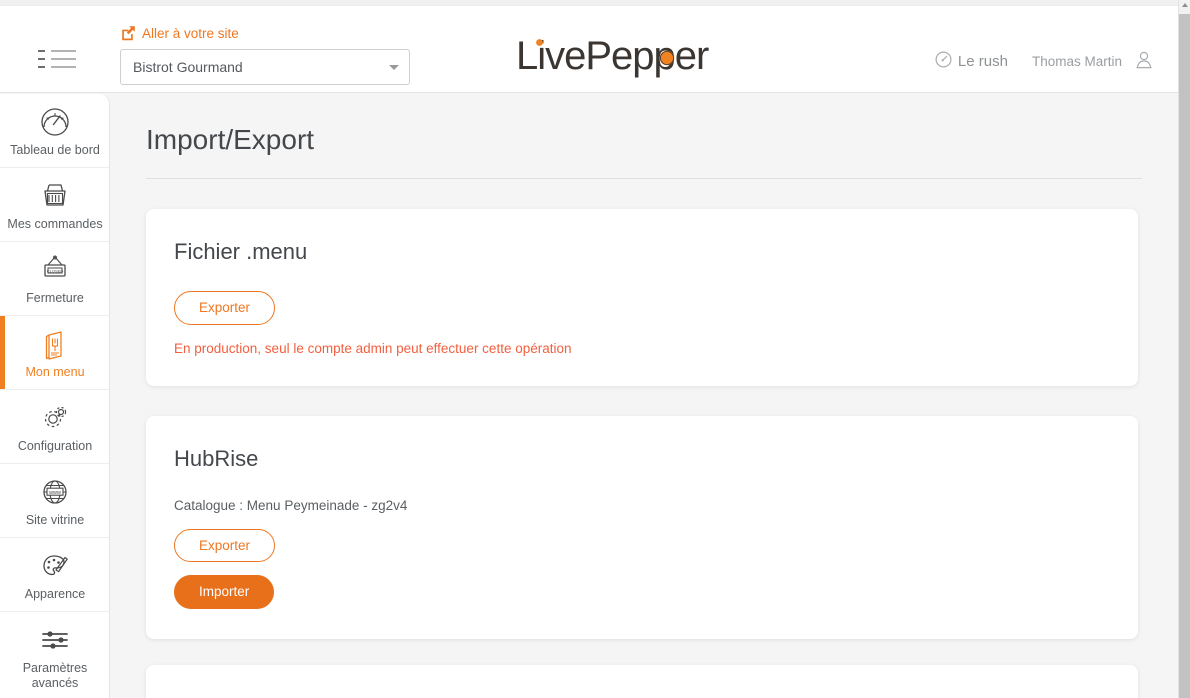  Describe the element at coordinates (55, 122) in the screenshot. I see `dashboard-gauge-icon` at that location.